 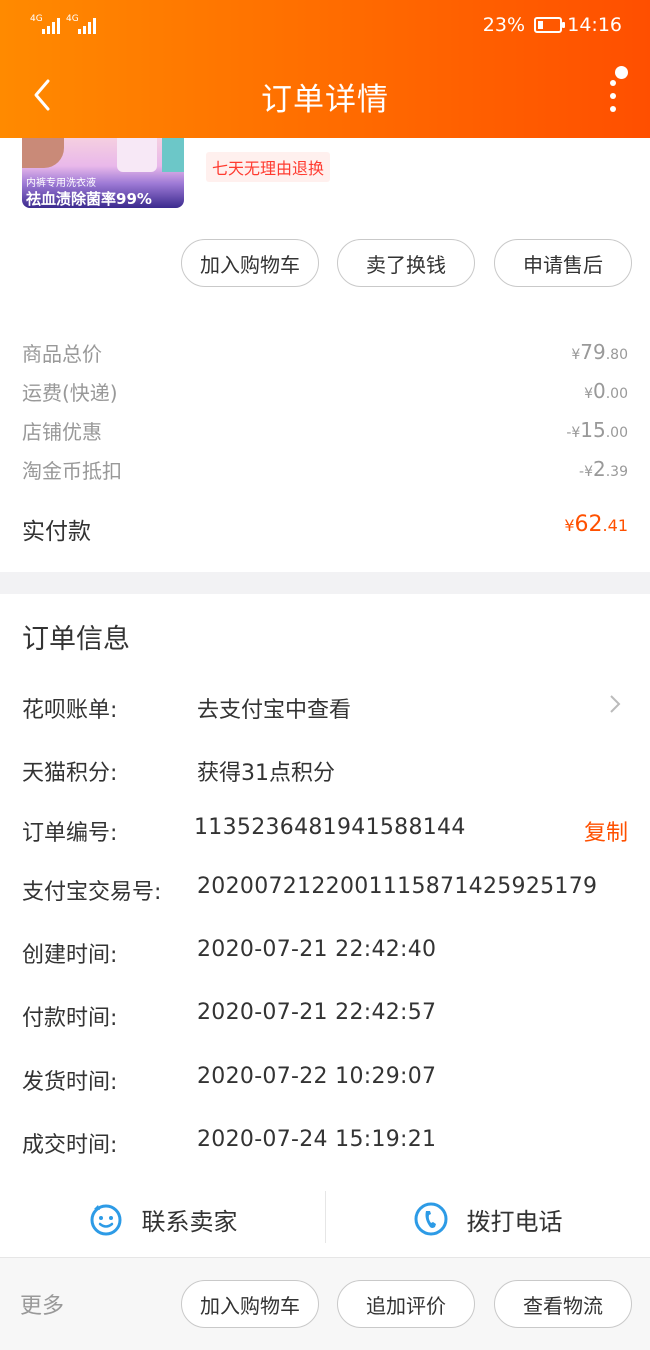 What do you see at coordinates (92, 892) in the screenshot?
I see `info-key: 支付宝交易号:` at bounding box center [92, 892].